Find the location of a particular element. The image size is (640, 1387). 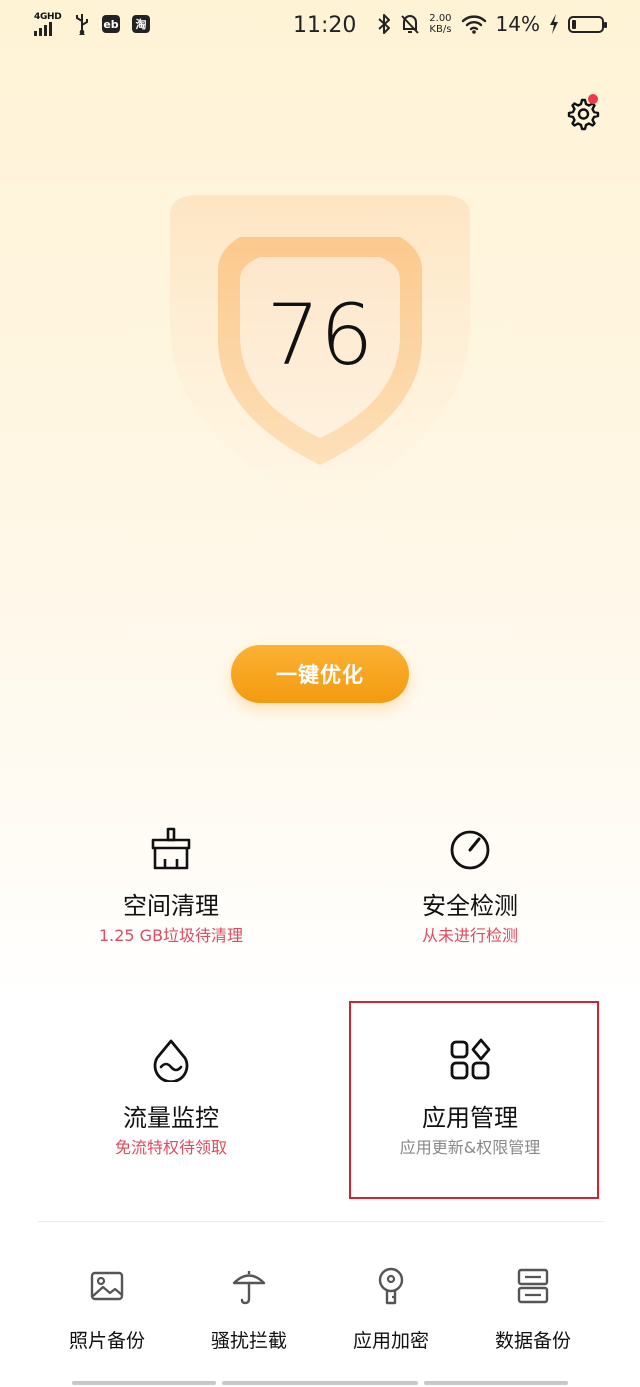

app-notification-icon: eb is located at coordinates (111, 24).